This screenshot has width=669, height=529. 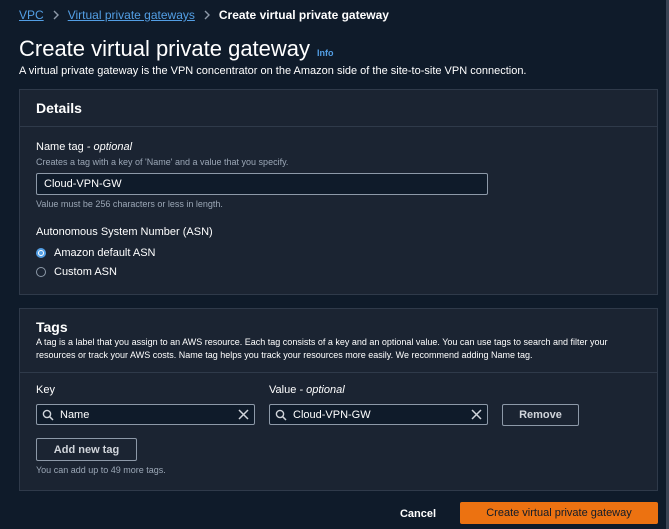 I want to click on tag-key-value: Name, so click(x=75, y=414).